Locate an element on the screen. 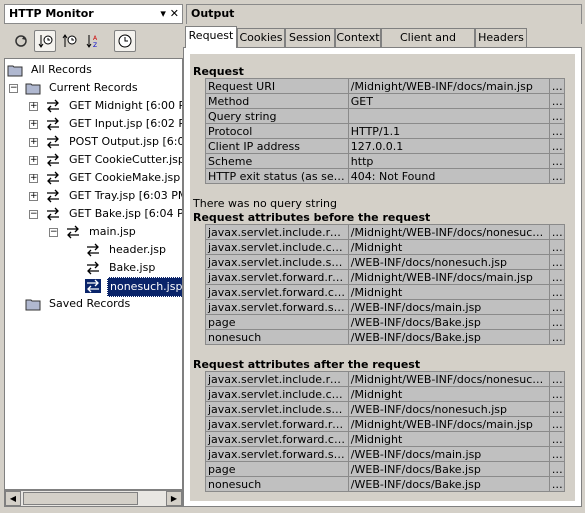  property-value-cell: http is located at coordinates (448, 161).